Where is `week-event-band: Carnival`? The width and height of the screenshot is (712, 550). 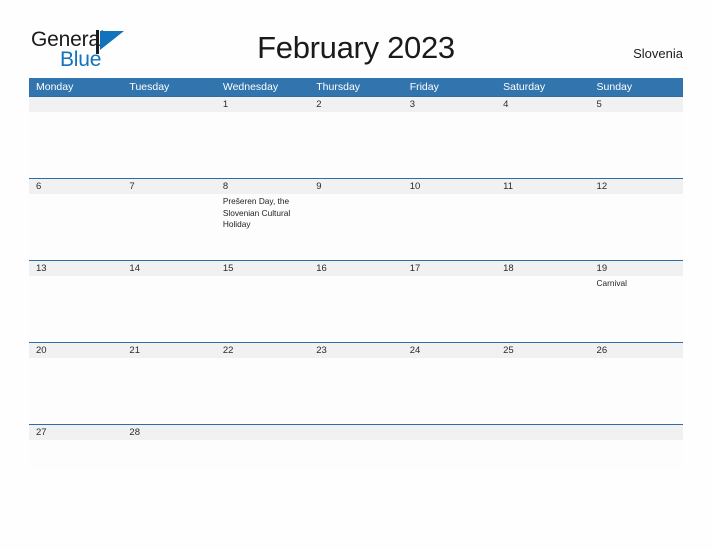
week-event-band: Carnival is located at coordinates (356, 309).